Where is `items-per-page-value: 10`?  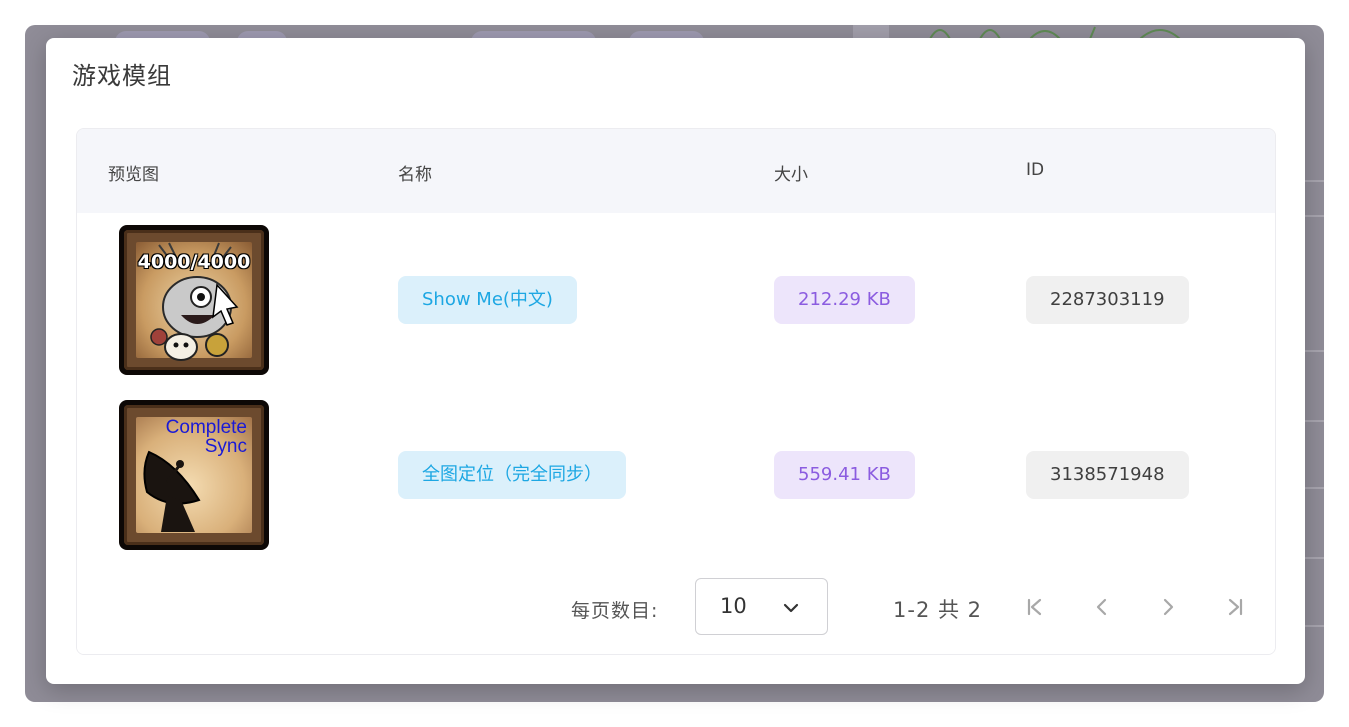
items-per-page-value: 10 is located at coordinates (733, 606).